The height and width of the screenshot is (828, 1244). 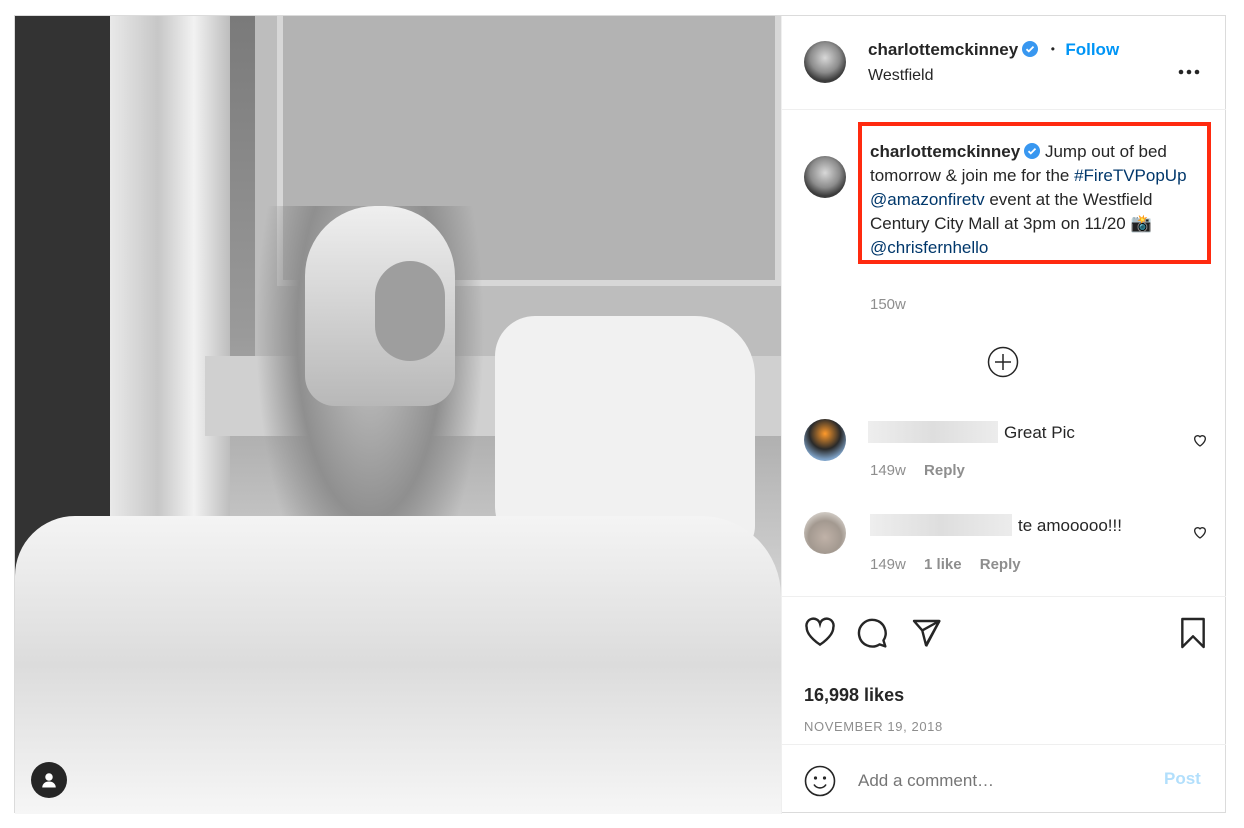 What do you see at coordinates (1070, 525) in the screenshot?
I see `comment-text: te amooooo!!!` at bounding box center [1070, 525].